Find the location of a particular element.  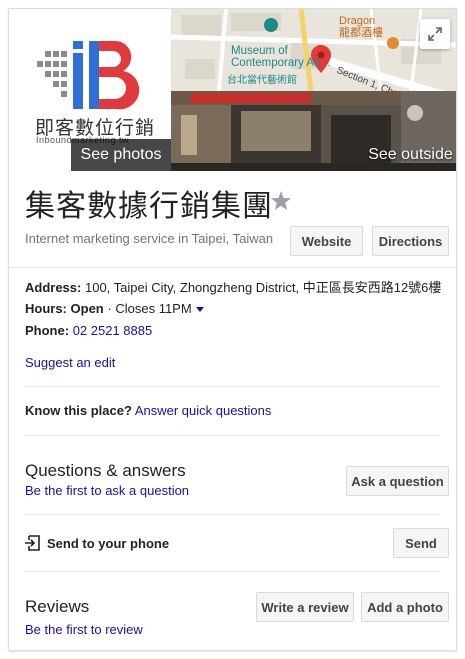

write-review-button: Write a review is located at coordinates (305, 607).